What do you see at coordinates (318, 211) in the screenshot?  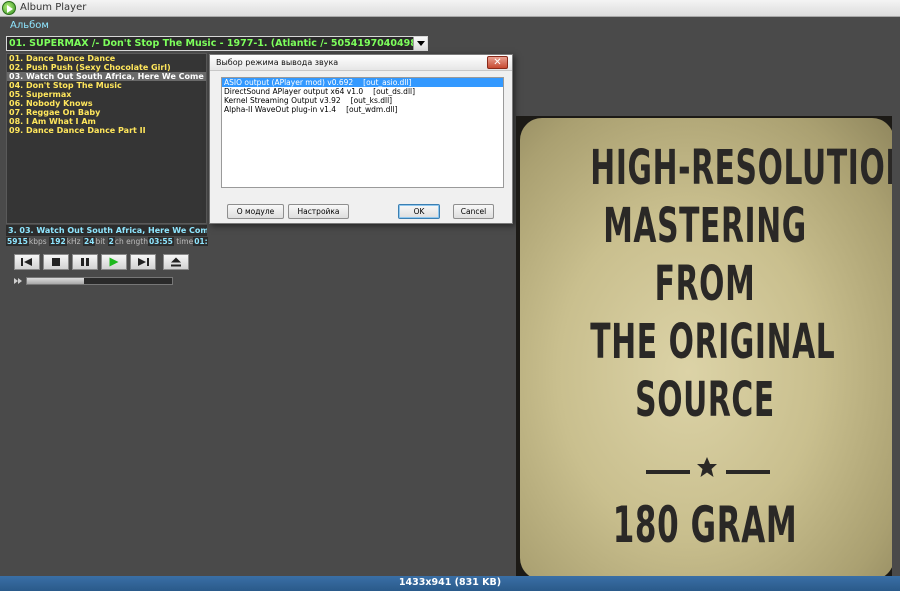 I see `settings-button: Настройка` at bounding box center [318, 211].